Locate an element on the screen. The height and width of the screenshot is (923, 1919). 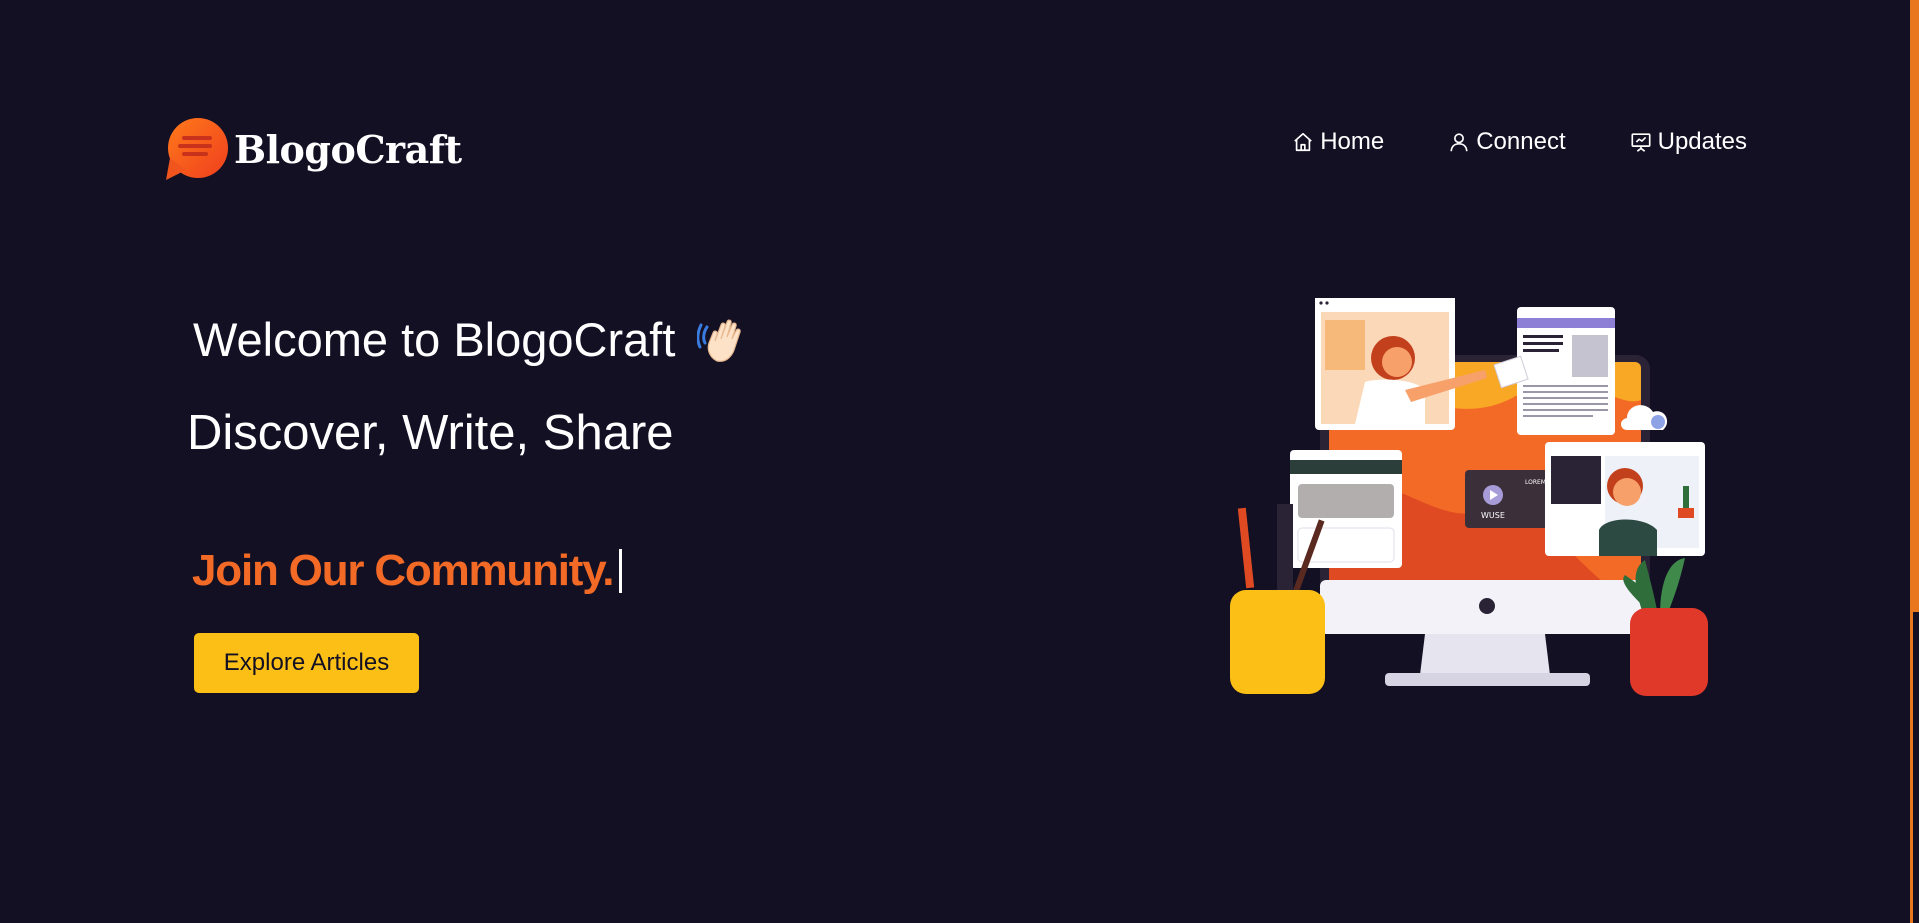
typing-headline: Join Our Community. is located at coordinates (407, 571).